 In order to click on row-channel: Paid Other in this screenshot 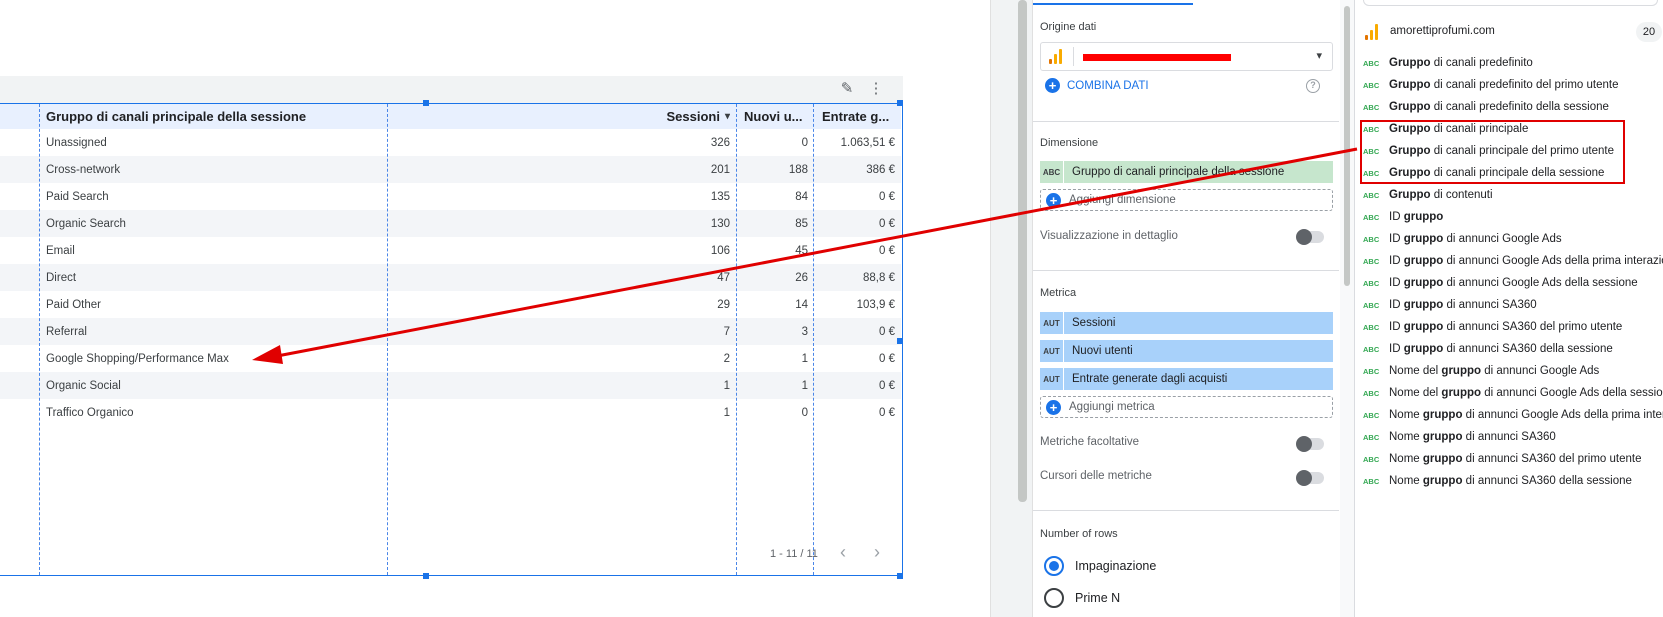, I will do `click(73, 304)`.